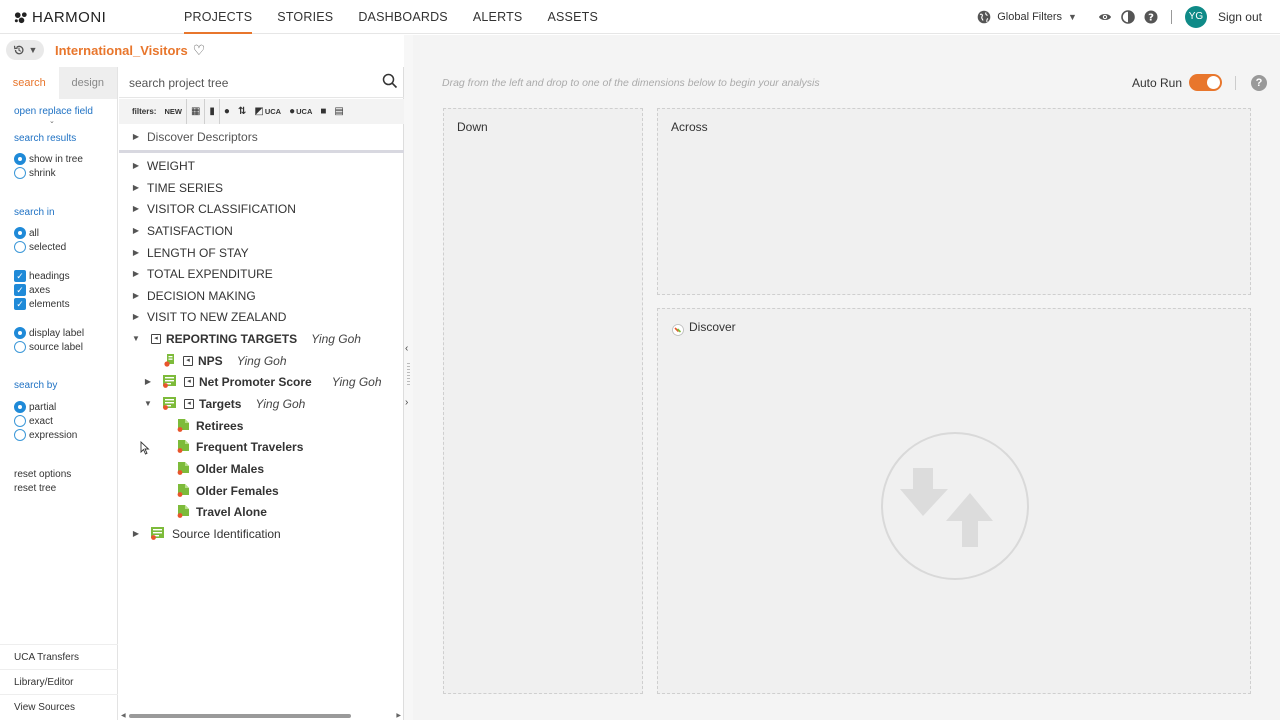 The image size is (1280, 720). What do you see at coordinates (156, 338) in the screenshot?
I see `uca-box-icon: ◂` at bounding box center [156, 338].